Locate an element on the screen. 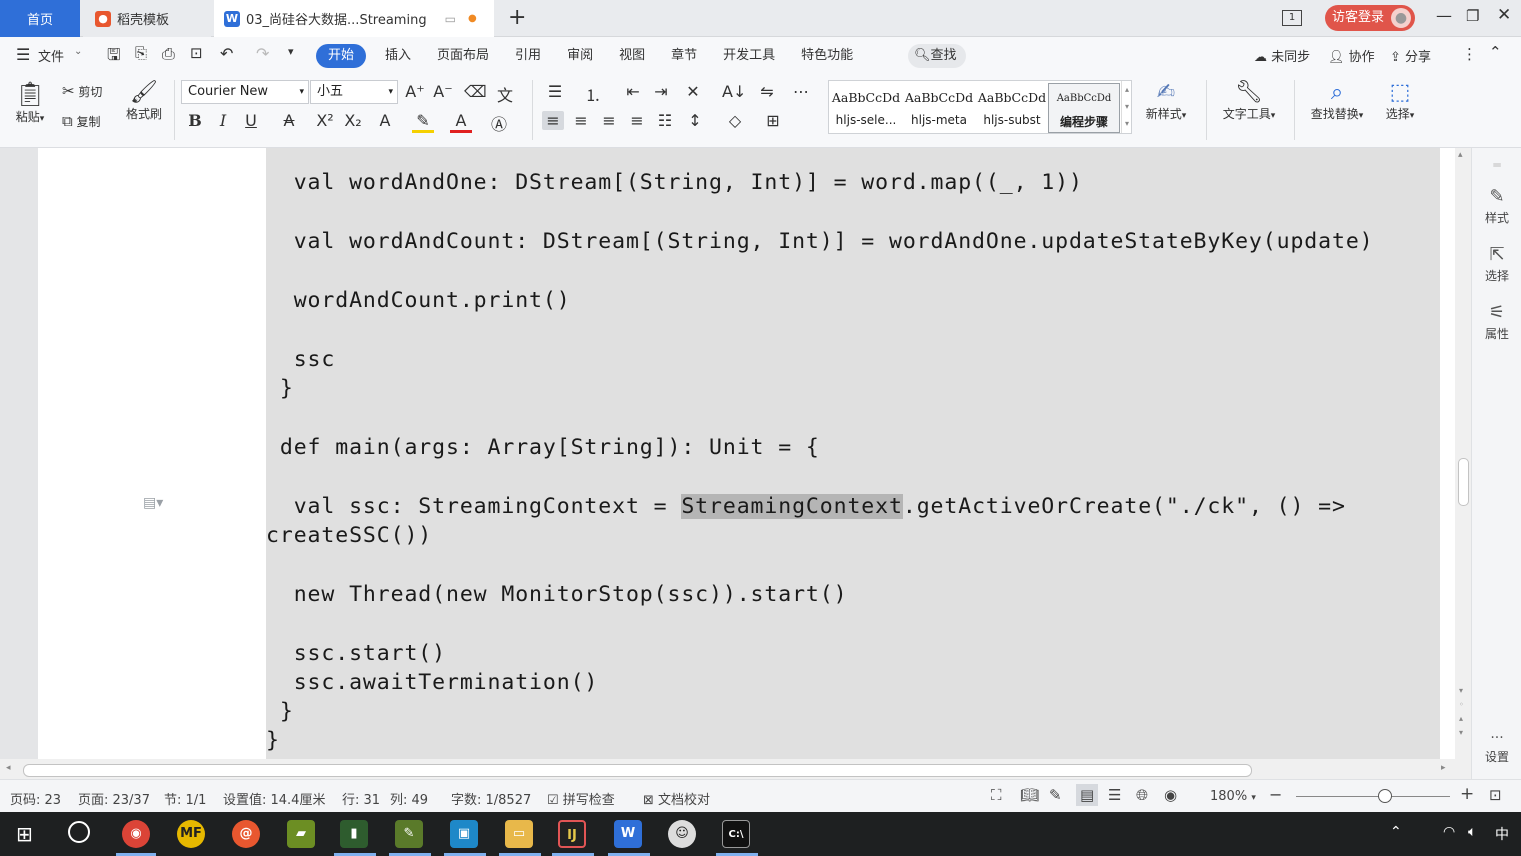 The width and height of the screenshot is (1521, 856). menu-dev-tools: 开发工具 is located at coordinates (749, 56).